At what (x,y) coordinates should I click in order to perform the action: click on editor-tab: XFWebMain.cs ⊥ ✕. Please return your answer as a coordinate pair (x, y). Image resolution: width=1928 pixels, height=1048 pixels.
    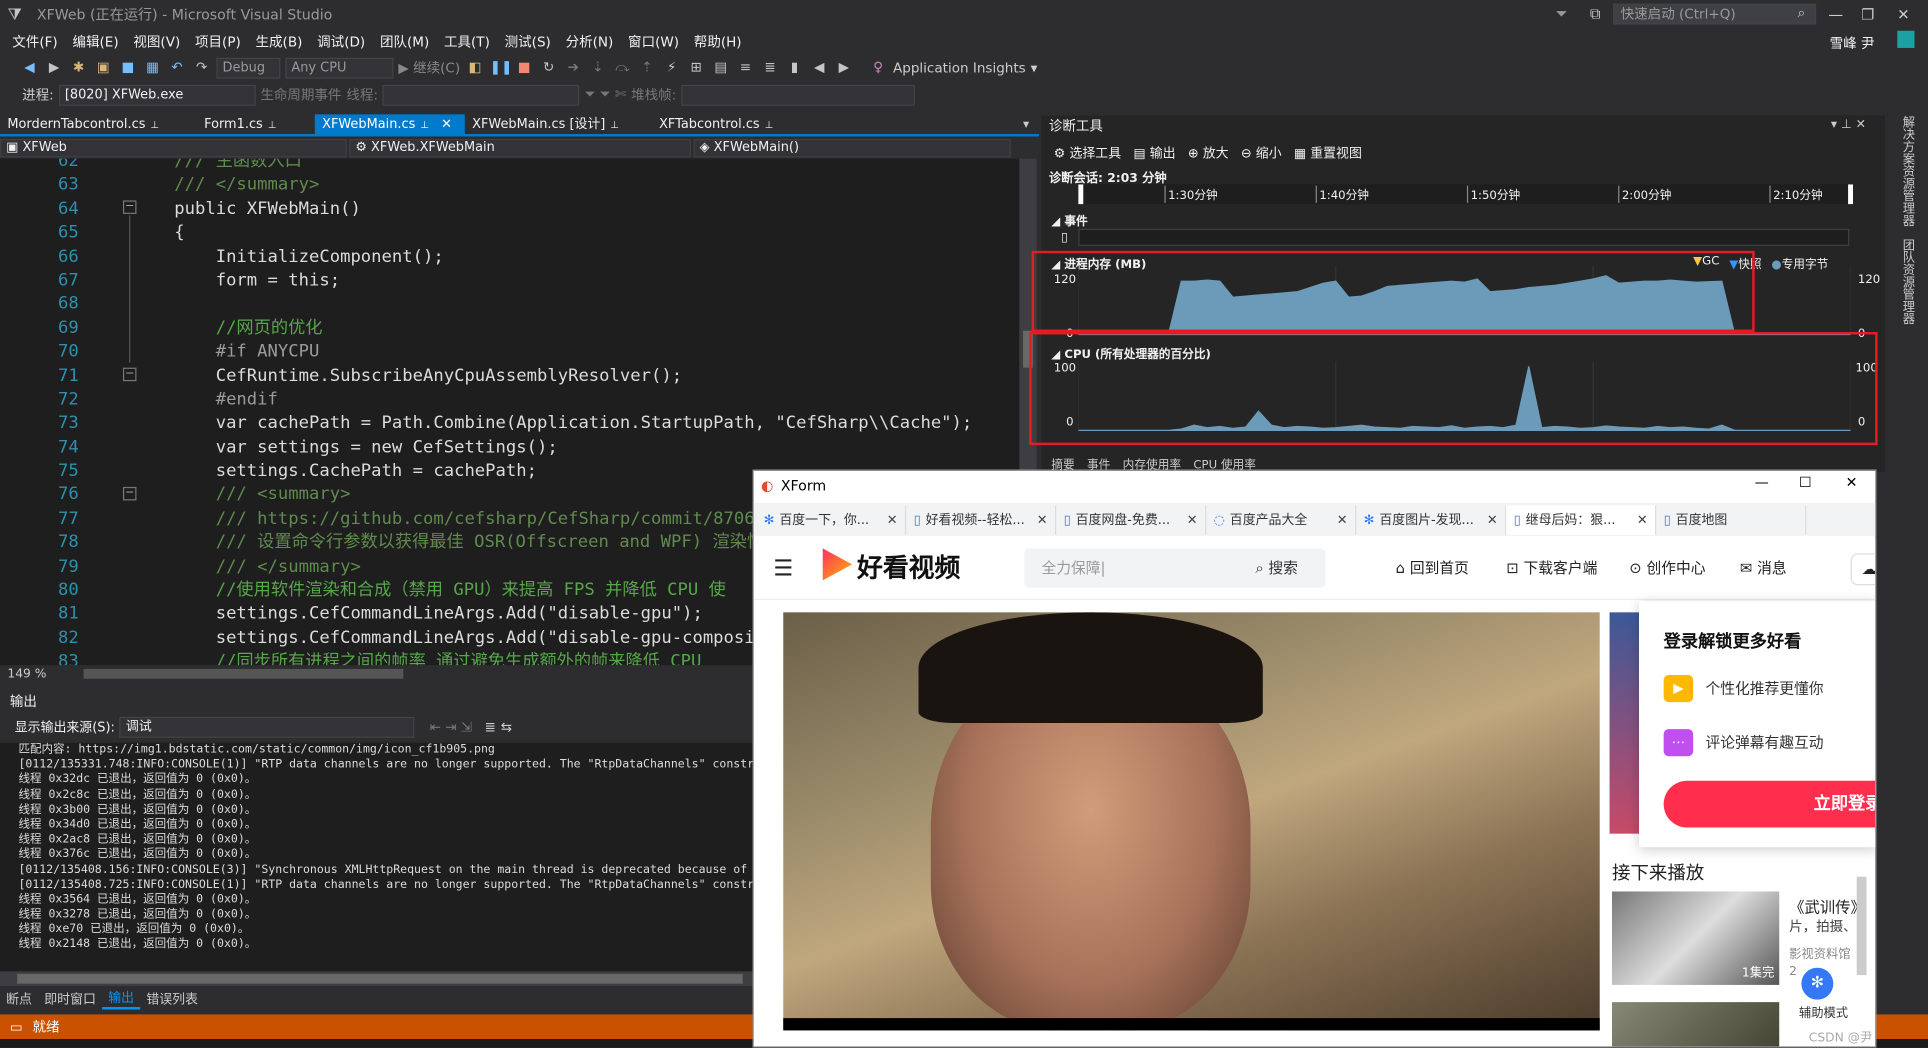
    Looking at the image, I should click on (389, 124).